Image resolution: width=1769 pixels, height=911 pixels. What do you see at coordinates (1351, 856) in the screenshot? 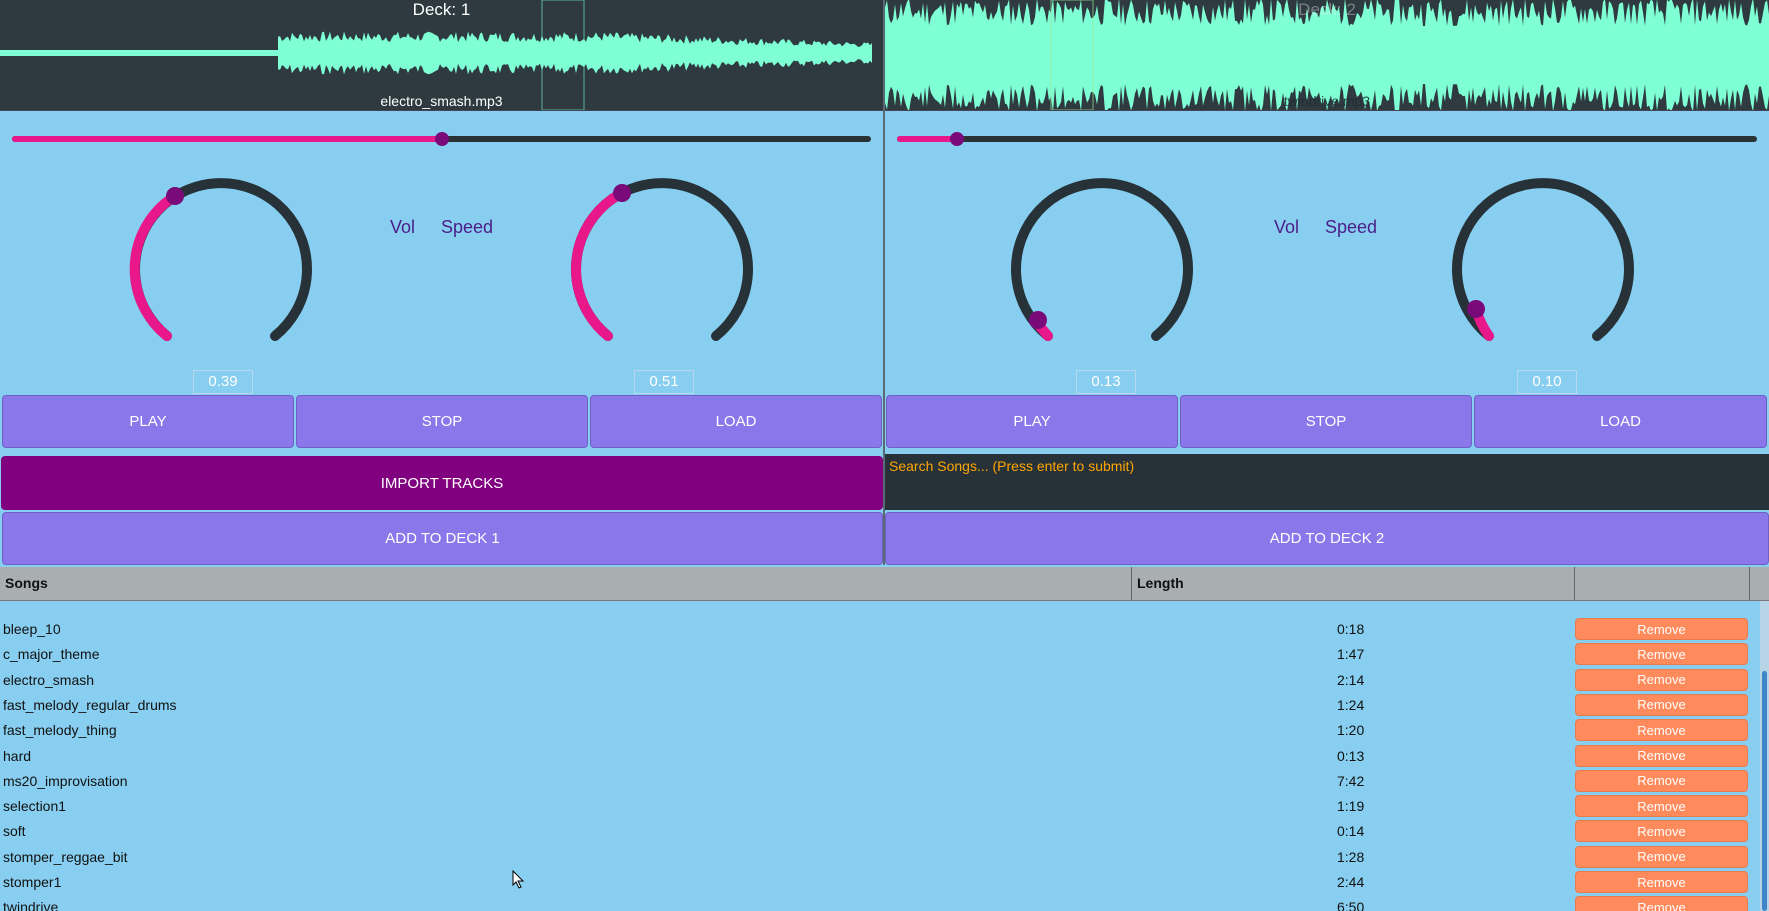
I see `song-length: 1:28` at bounding box center [1351, 856].